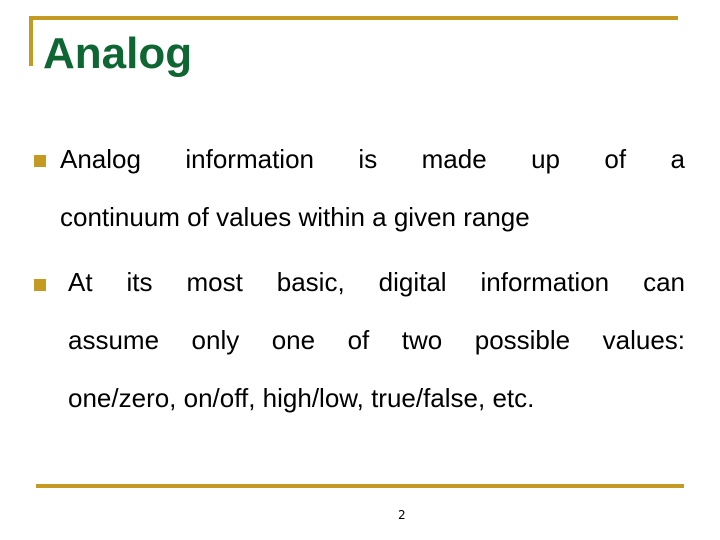  Describe the element at coordinates (118, 53) in the screenshot. I see `slide-title: Analog` at that location.